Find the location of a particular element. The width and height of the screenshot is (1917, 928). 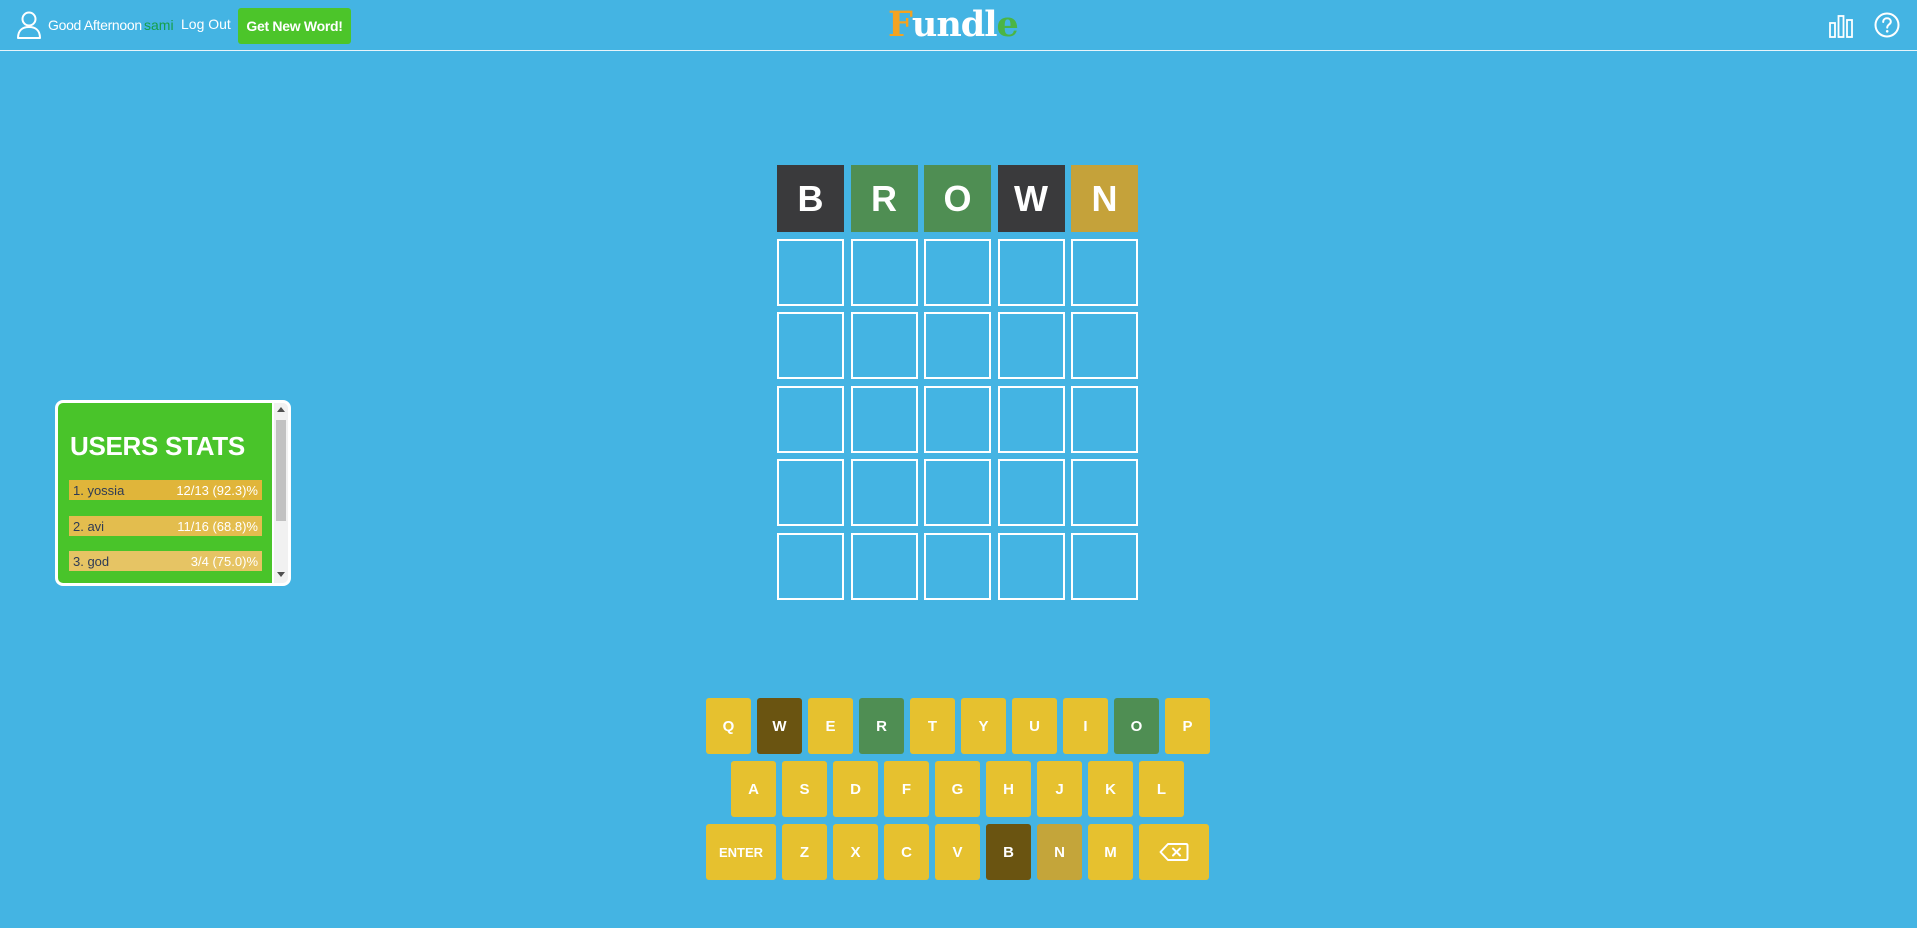

key-z: Z is located at coordinates (804, 852).